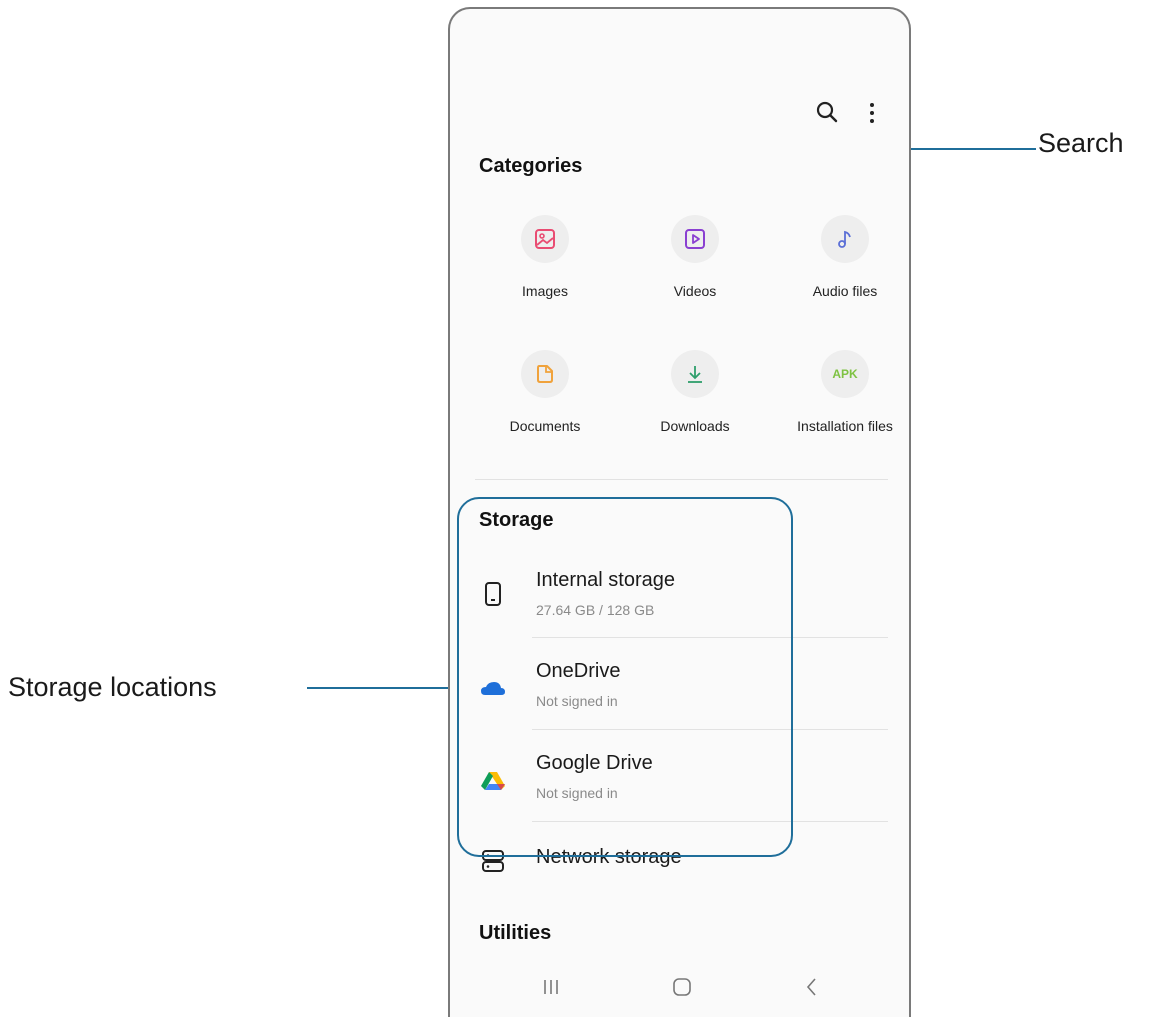 The width and height of the screenshot is (1160, 1017). Describe the element at coordinates (828, 113) in the screenshot. I see `search-icon` at that location.